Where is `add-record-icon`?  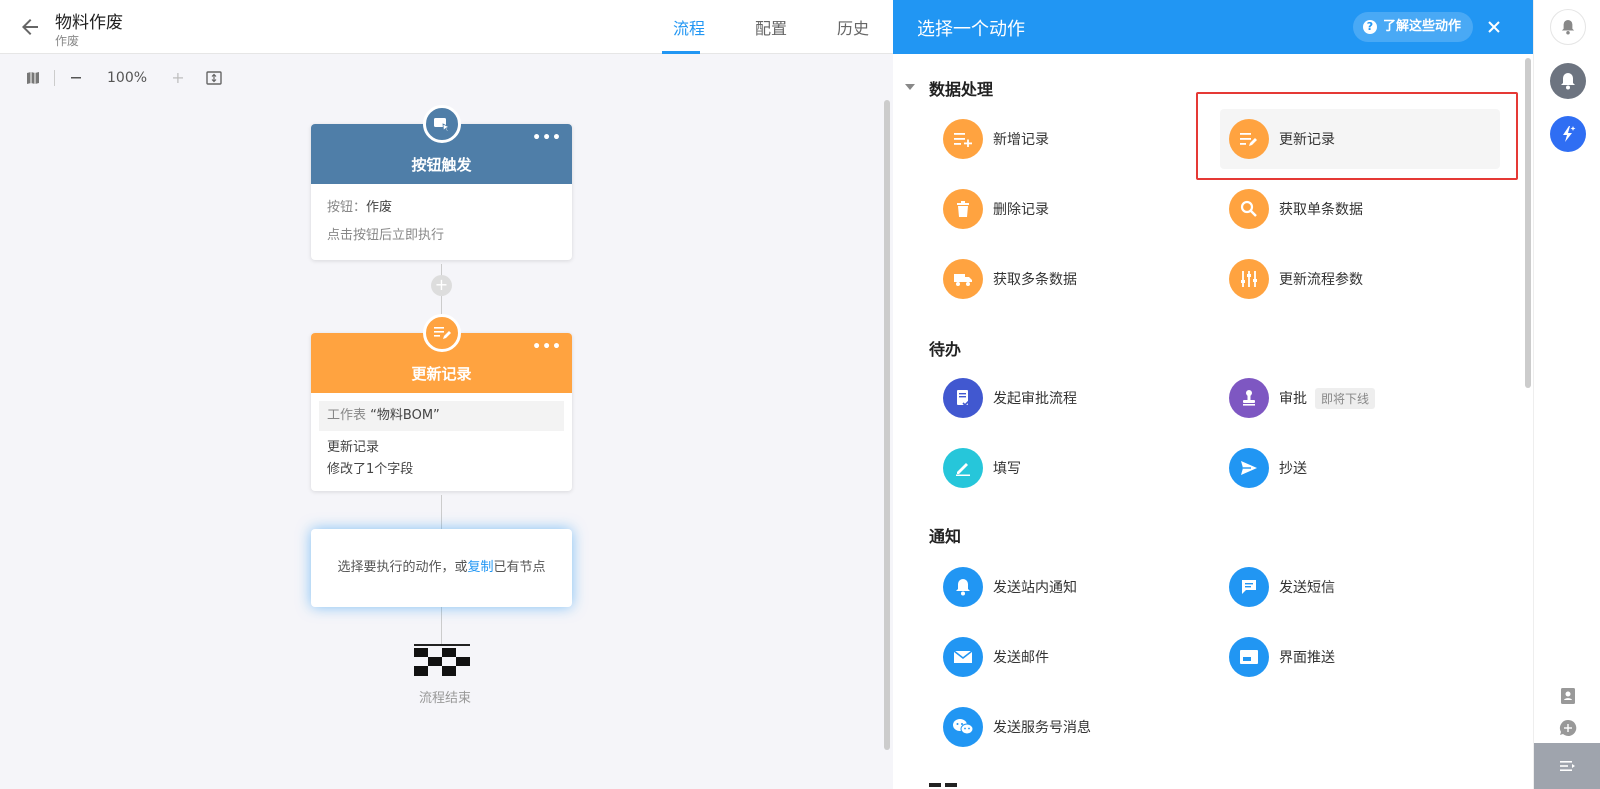 add-record-icon is located at coordinates (963, 139).